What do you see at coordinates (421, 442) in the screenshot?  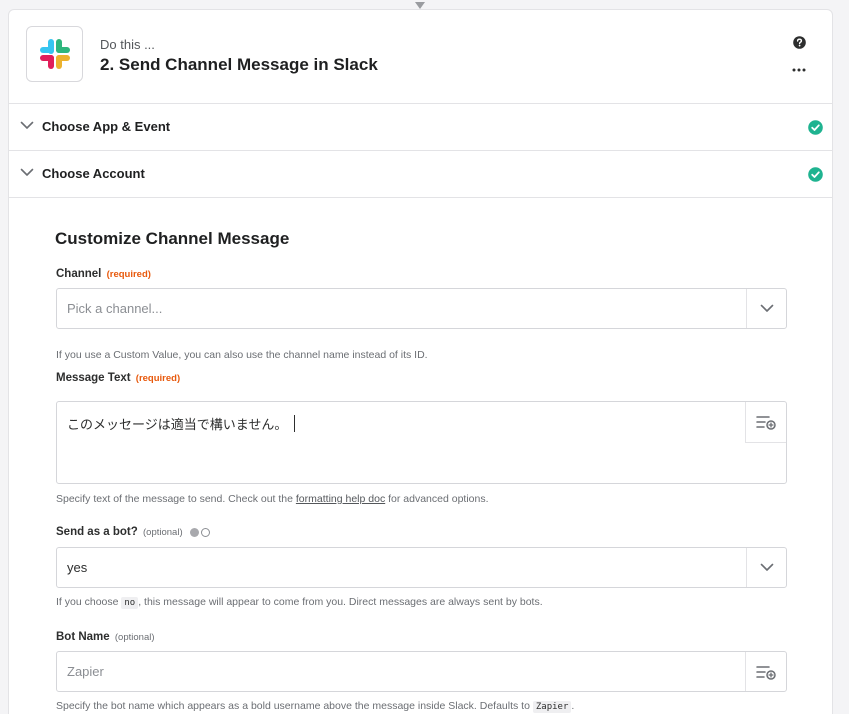 I see `message-text-input: このメッセージは適当で構いません。` at bounding box center [421, 442].